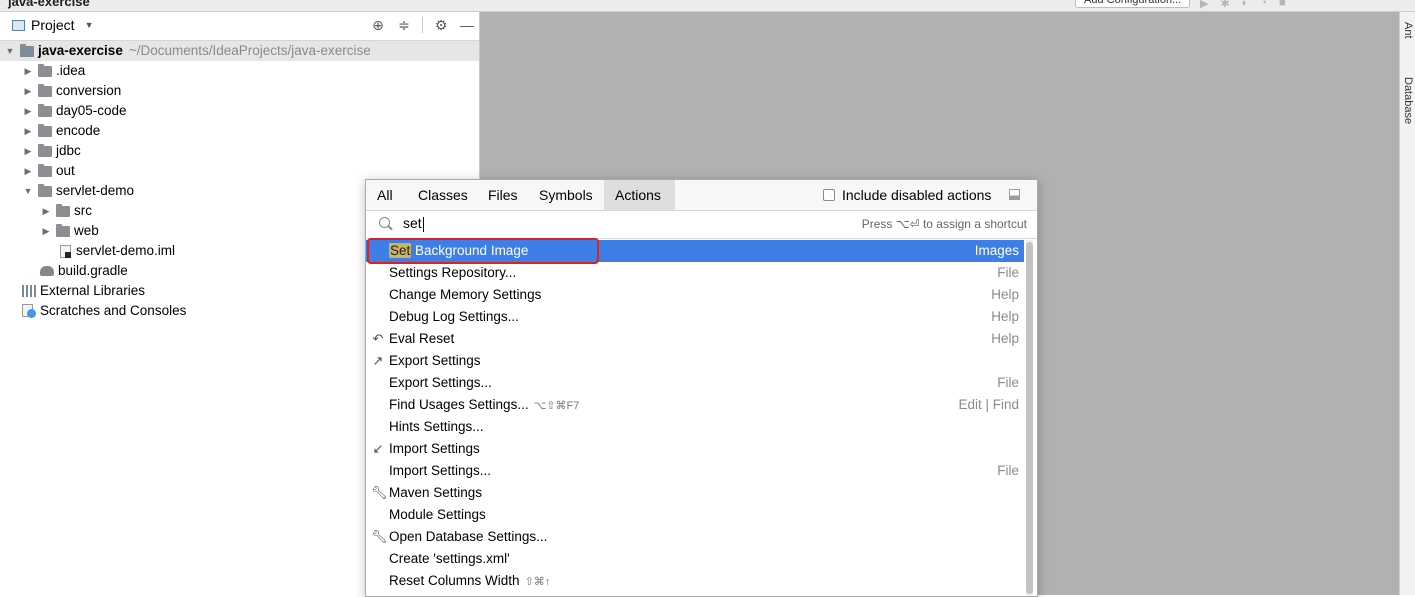  What do you see at coordinates (695, 317) in the screenshot?
I see `result-item: Debug Log Settings... Help` at bounding box center [695, 317].